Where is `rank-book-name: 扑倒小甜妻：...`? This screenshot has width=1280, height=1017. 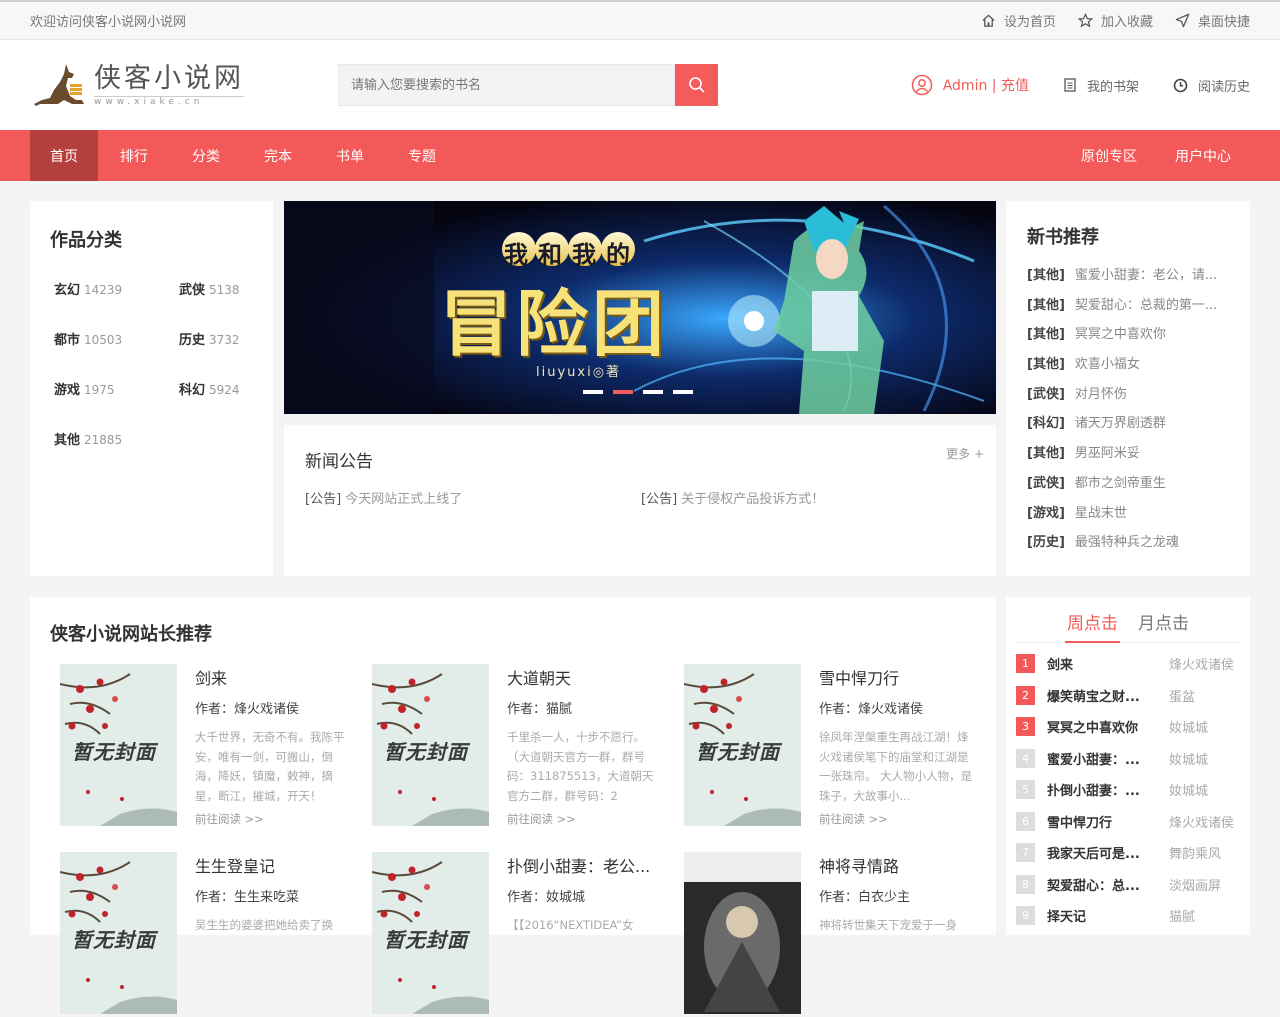 rank-book-name: 扑倒小甜妻：... is located at coordinates (1101, 789).